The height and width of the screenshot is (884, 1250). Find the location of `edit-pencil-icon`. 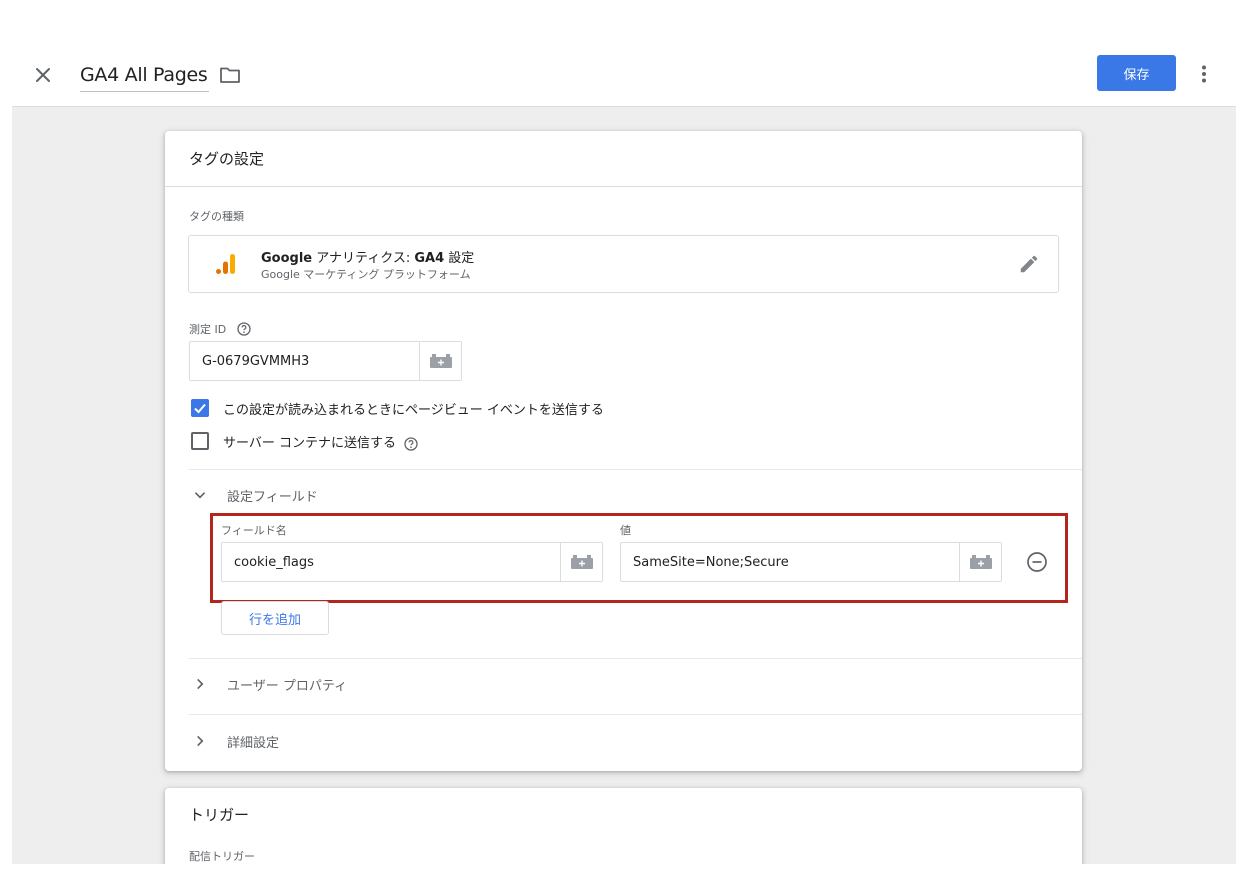

edit-pencil-icon is located at coordinates (1029, 264).